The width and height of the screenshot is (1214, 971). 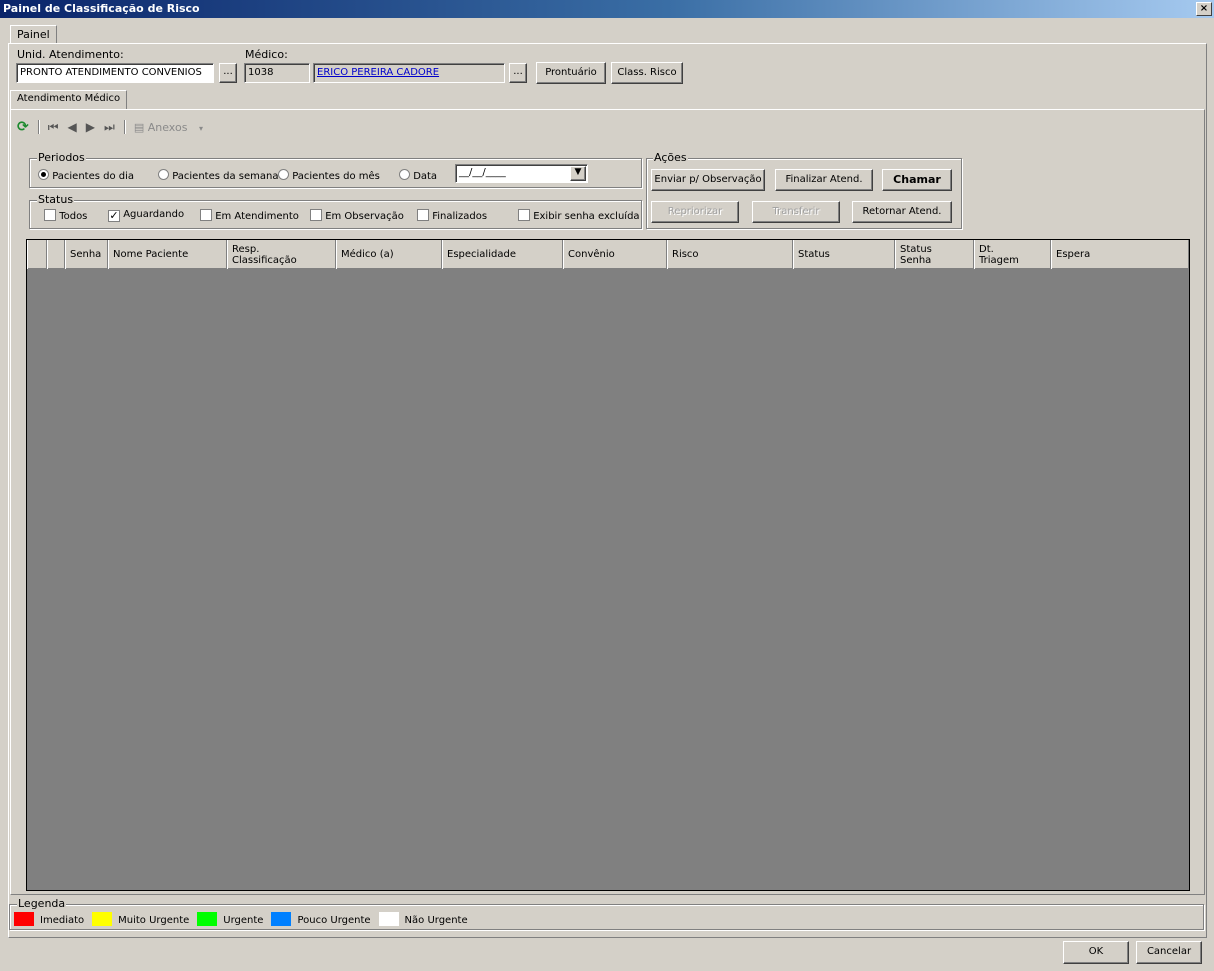 What do you see at coordinates (115, 73) in the screenshot?
I see `unid-field: PRONTO ATENDIMENTO CONVENIOS` at bounding box center [115, 73].